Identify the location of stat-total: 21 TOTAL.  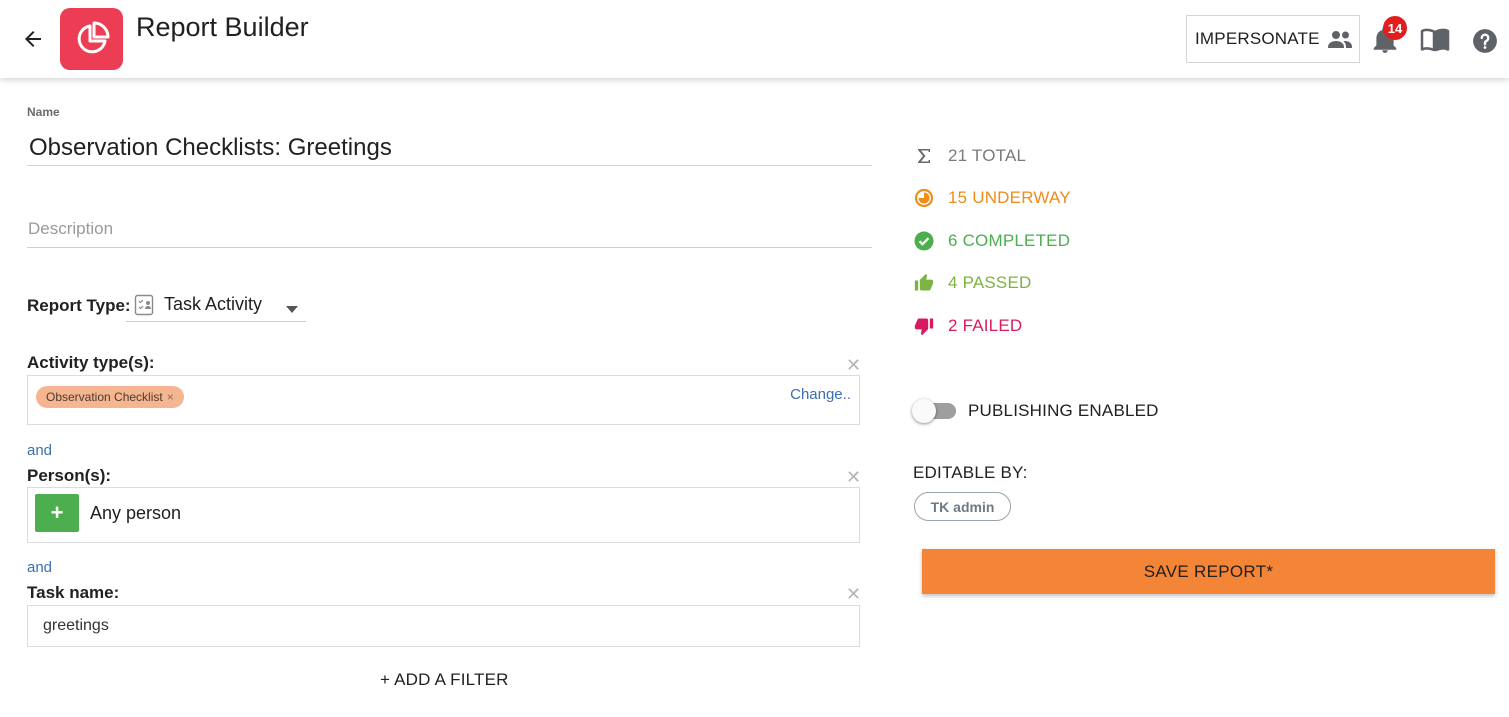
(969, 156).